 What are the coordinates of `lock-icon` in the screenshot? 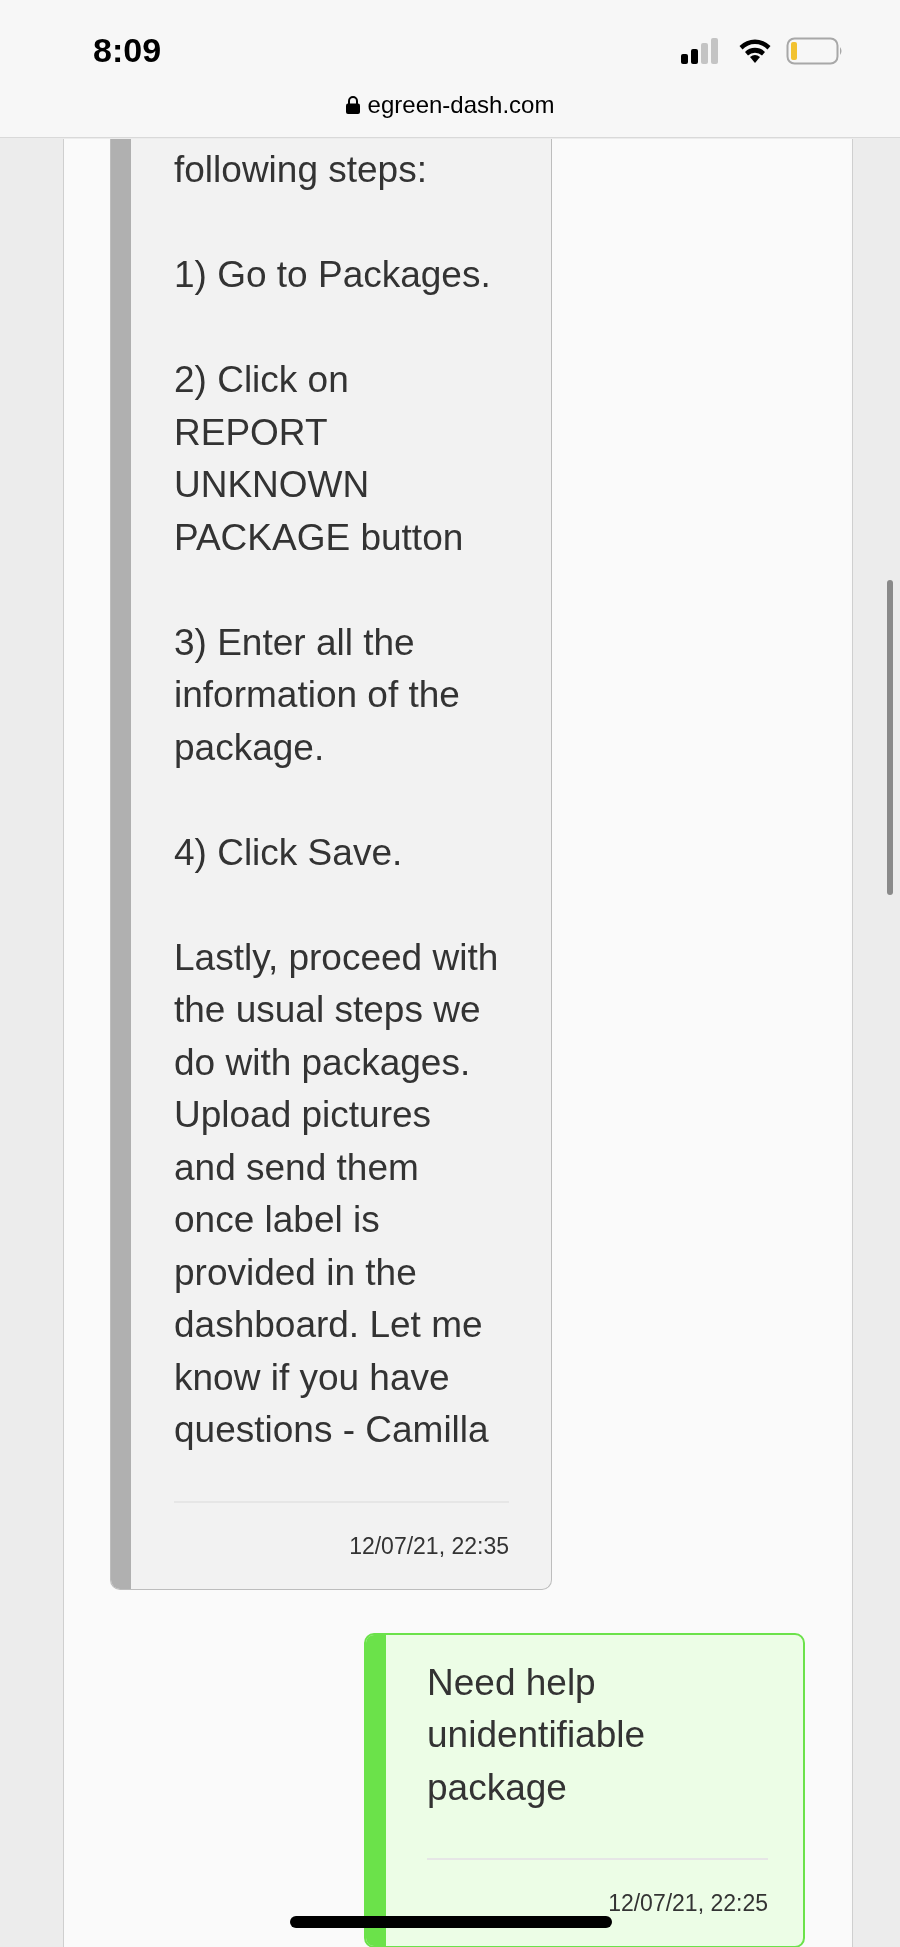 It's located at (352, 105).